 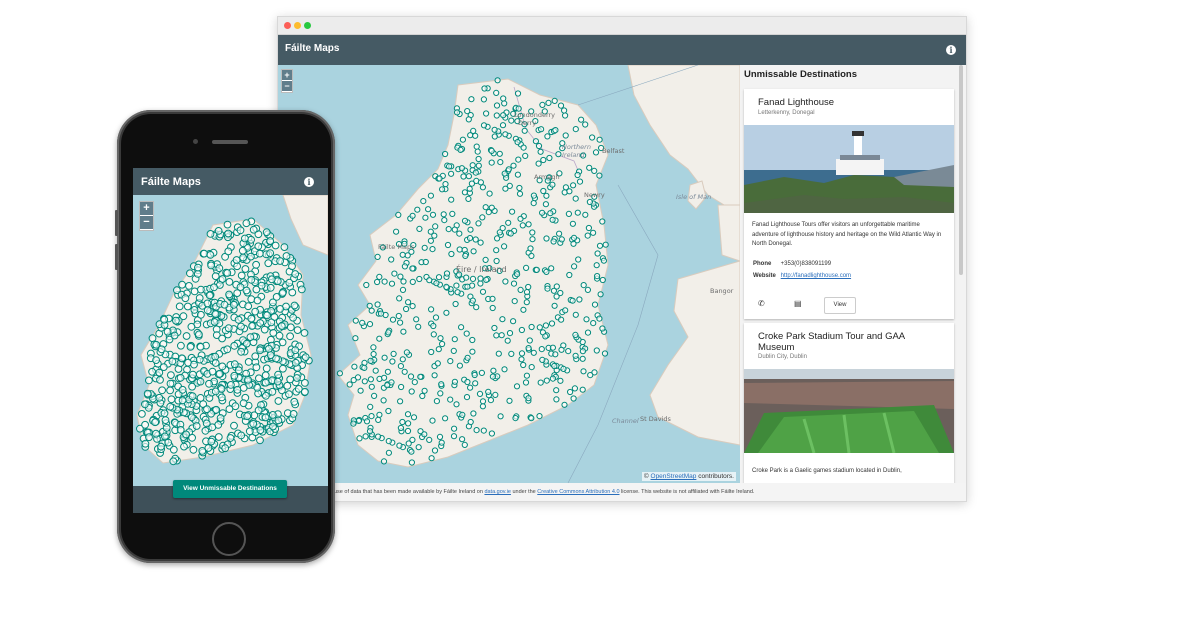 What do you see at coordinates (816, 276) in the screenshot?
I see `website-link: http://fanadlighthouse.com` at bounding box center [816, 276].